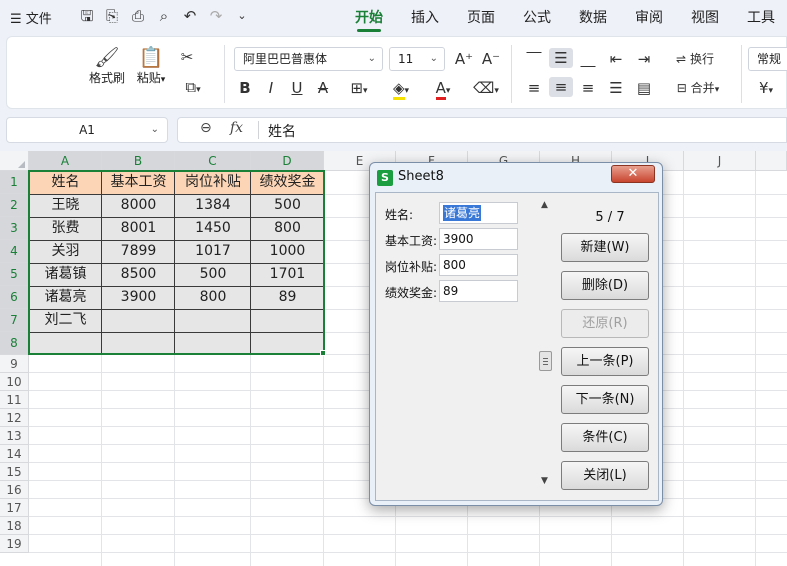 The image size is (787, 566). I want to click on font-name-select: 阿里巴巴普惠体 ⌄, so click(308, 59).